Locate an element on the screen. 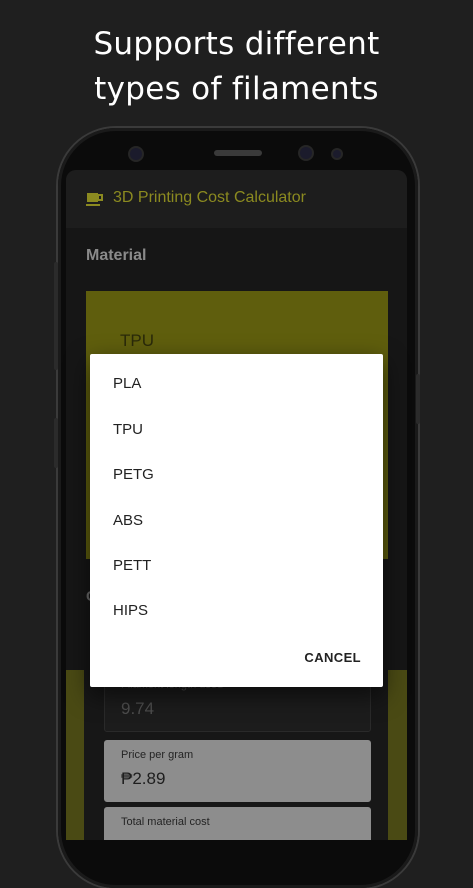  option-pla: PLA is located at coordinates (238, 384).